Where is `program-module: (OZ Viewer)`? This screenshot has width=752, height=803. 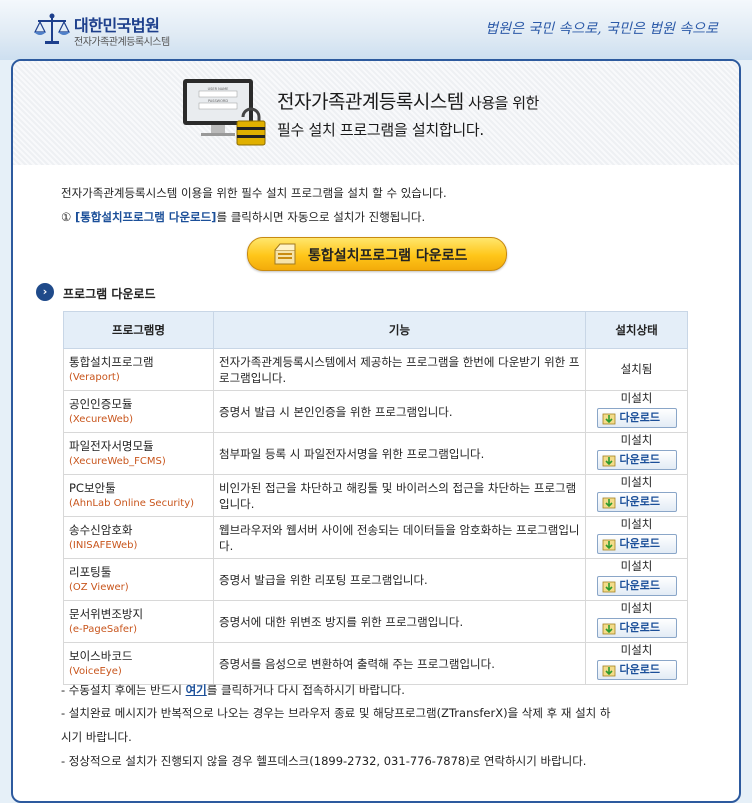
program-module: (OZ Viewer) is located at coordinates (99, 587).